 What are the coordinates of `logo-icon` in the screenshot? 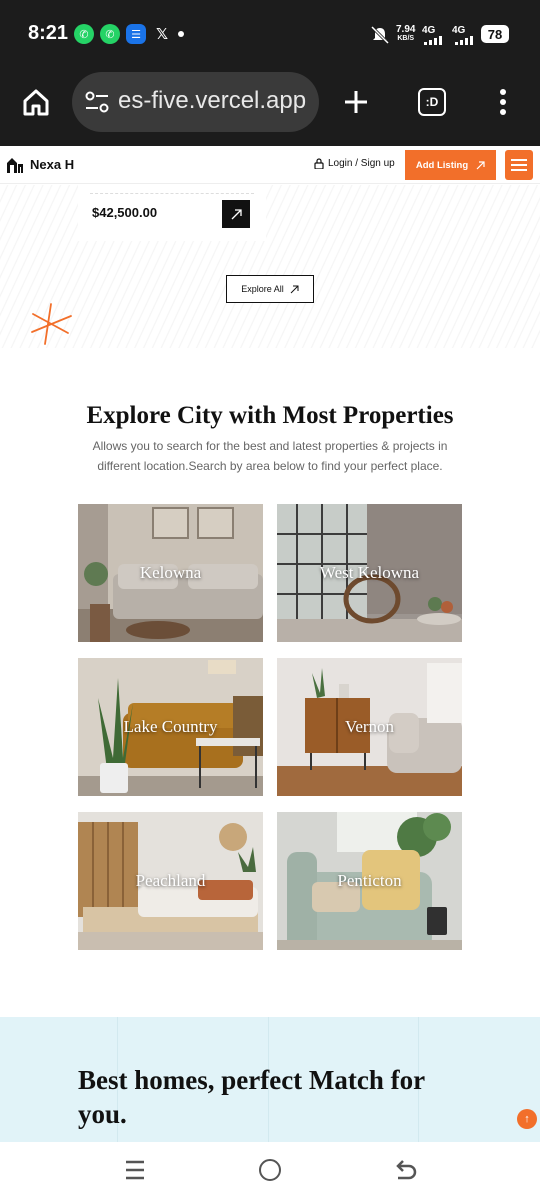 It's located at (15, 165).